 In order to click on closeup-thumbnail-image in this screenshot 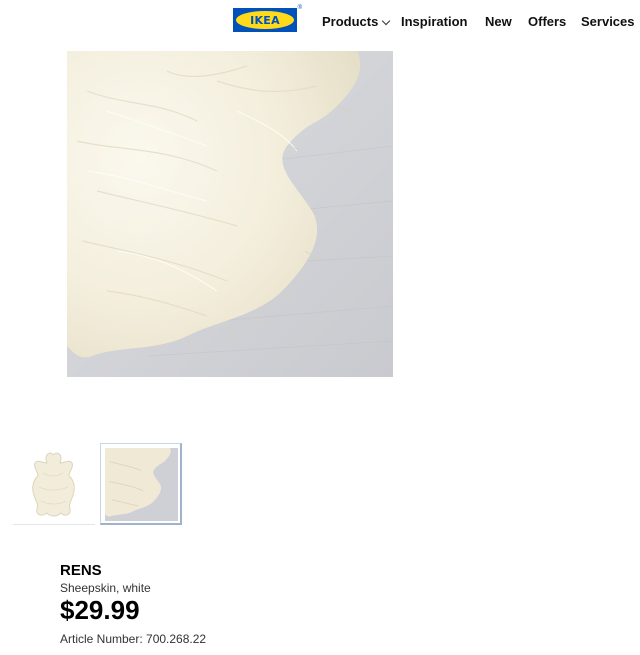, I will do `click(141, 484)`.